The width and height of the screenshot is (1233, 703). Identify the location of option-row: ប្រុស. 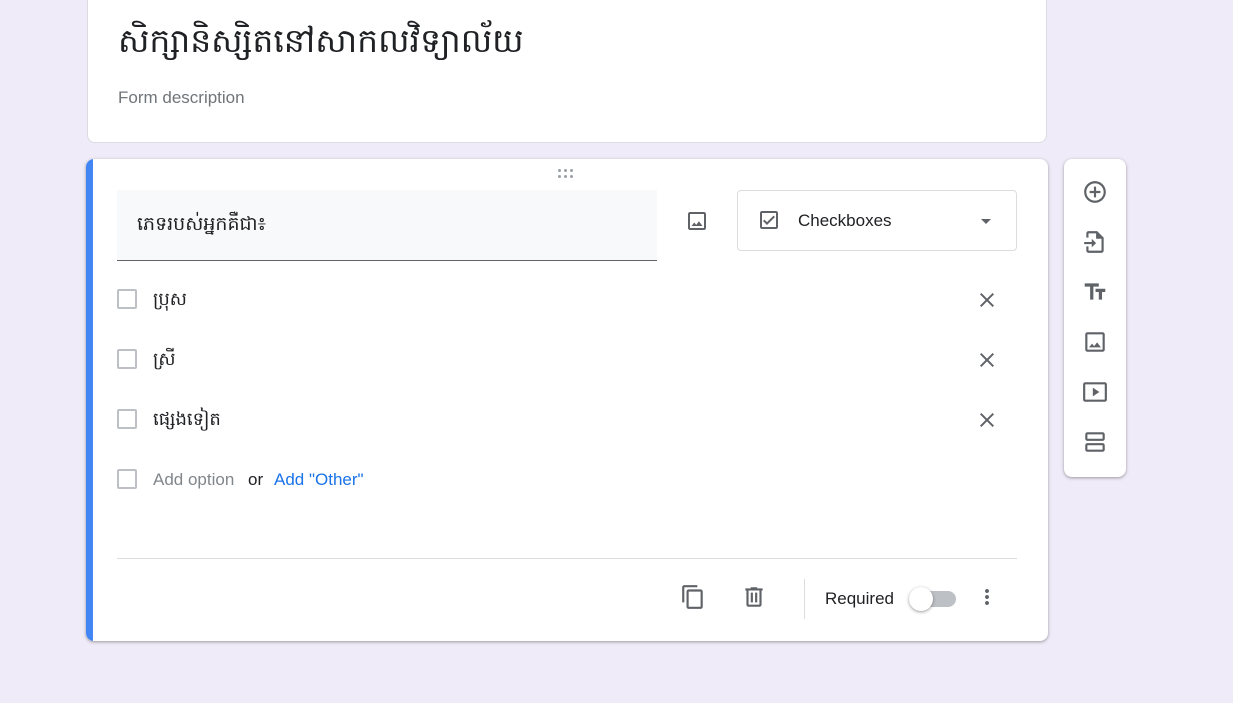
(567, 301).